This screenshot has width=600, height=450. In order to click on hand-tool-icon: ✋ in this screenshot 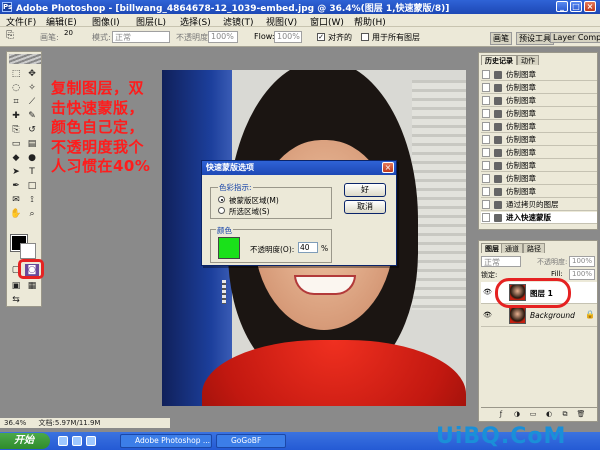, I will do `click(16, 214)`.